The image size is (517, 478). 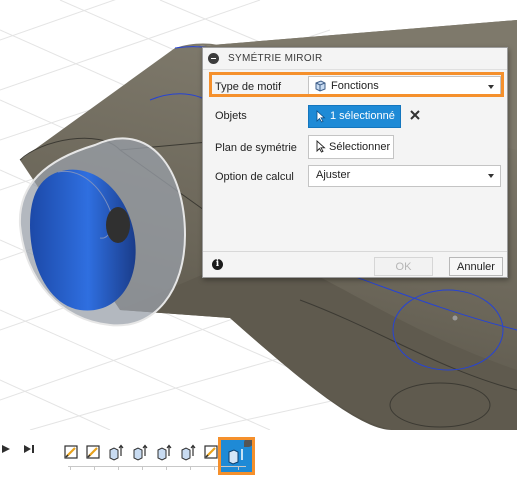 I want to click on play-icon, so click(x=7, y=449).